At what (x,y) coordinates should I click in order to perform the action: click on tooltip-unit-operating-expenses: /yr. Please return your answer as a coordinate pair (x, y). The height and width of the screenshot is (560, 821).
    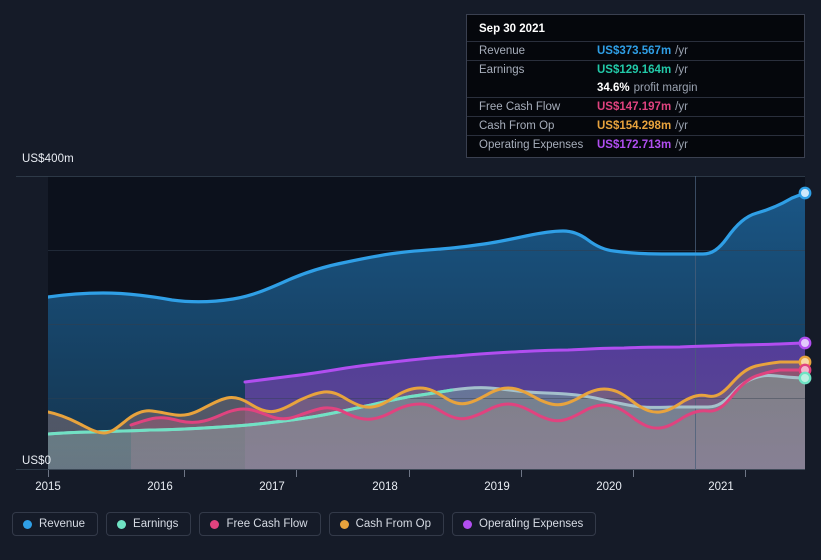
    Looking at the image, I should click on (681, 145).